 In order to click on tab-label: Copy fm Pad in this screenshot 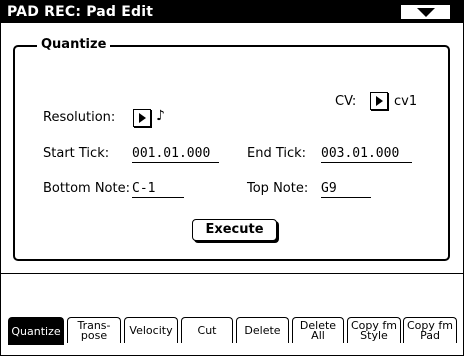, I will do `click(430, 330)`.